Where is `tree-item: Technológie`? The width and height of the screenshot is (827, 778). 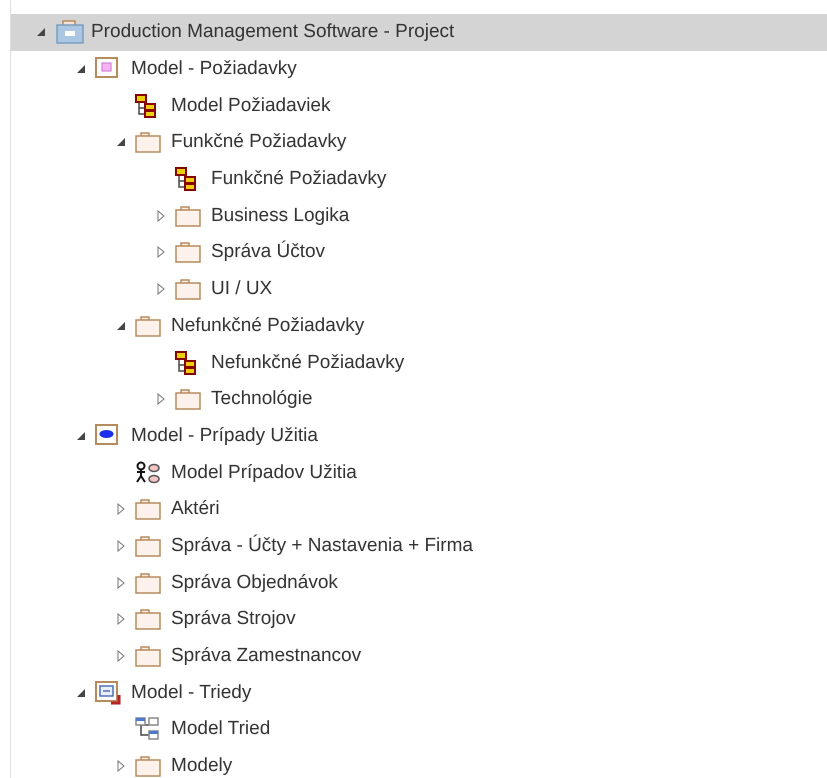
tree-item: Technológie is located at coordinates (261, 399).